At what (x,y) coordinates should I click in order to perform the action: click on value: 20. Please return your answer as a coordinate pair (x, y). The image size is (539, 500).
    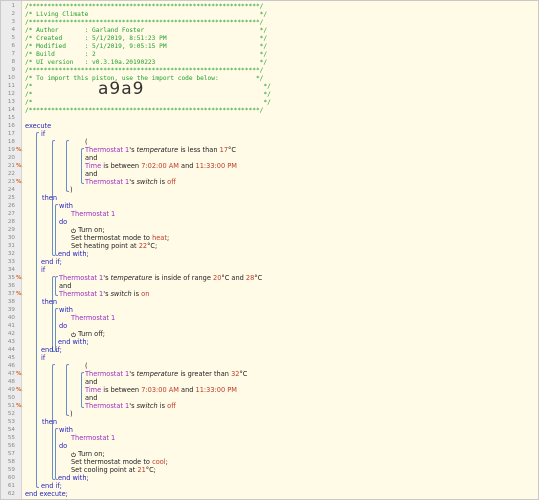
    Looking at the image, I should click on (217, 278).